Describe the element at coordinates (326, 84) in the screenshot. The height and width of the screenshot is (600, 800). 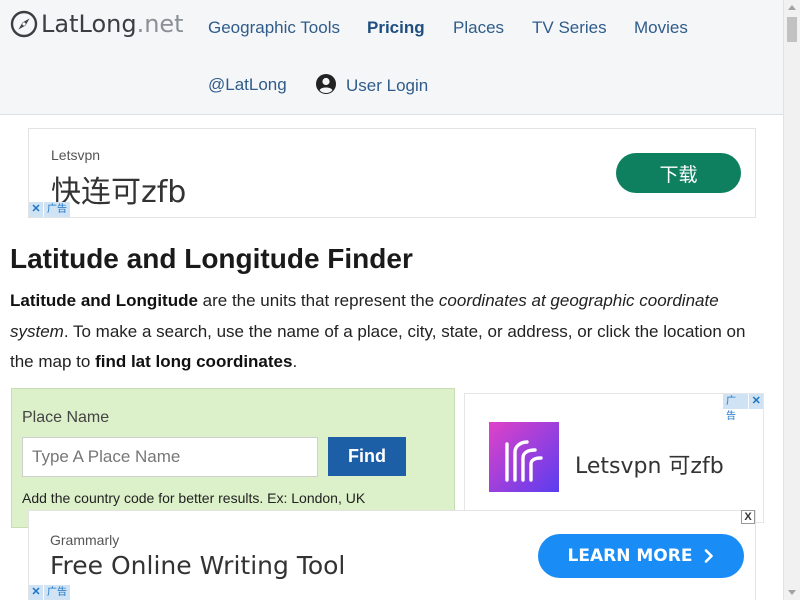
I see `user-circle-icon` at that location.